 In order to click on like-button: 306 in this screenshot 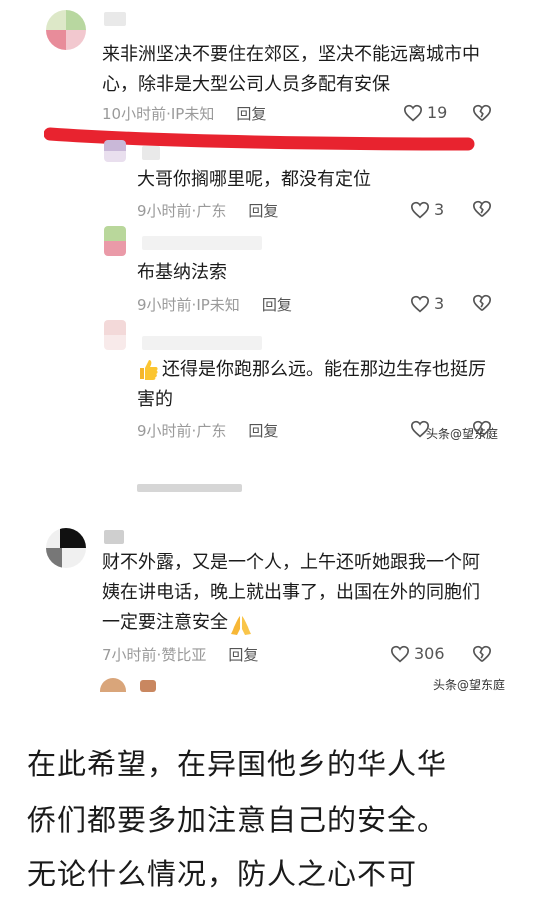, I will do `click(417, 653)`.